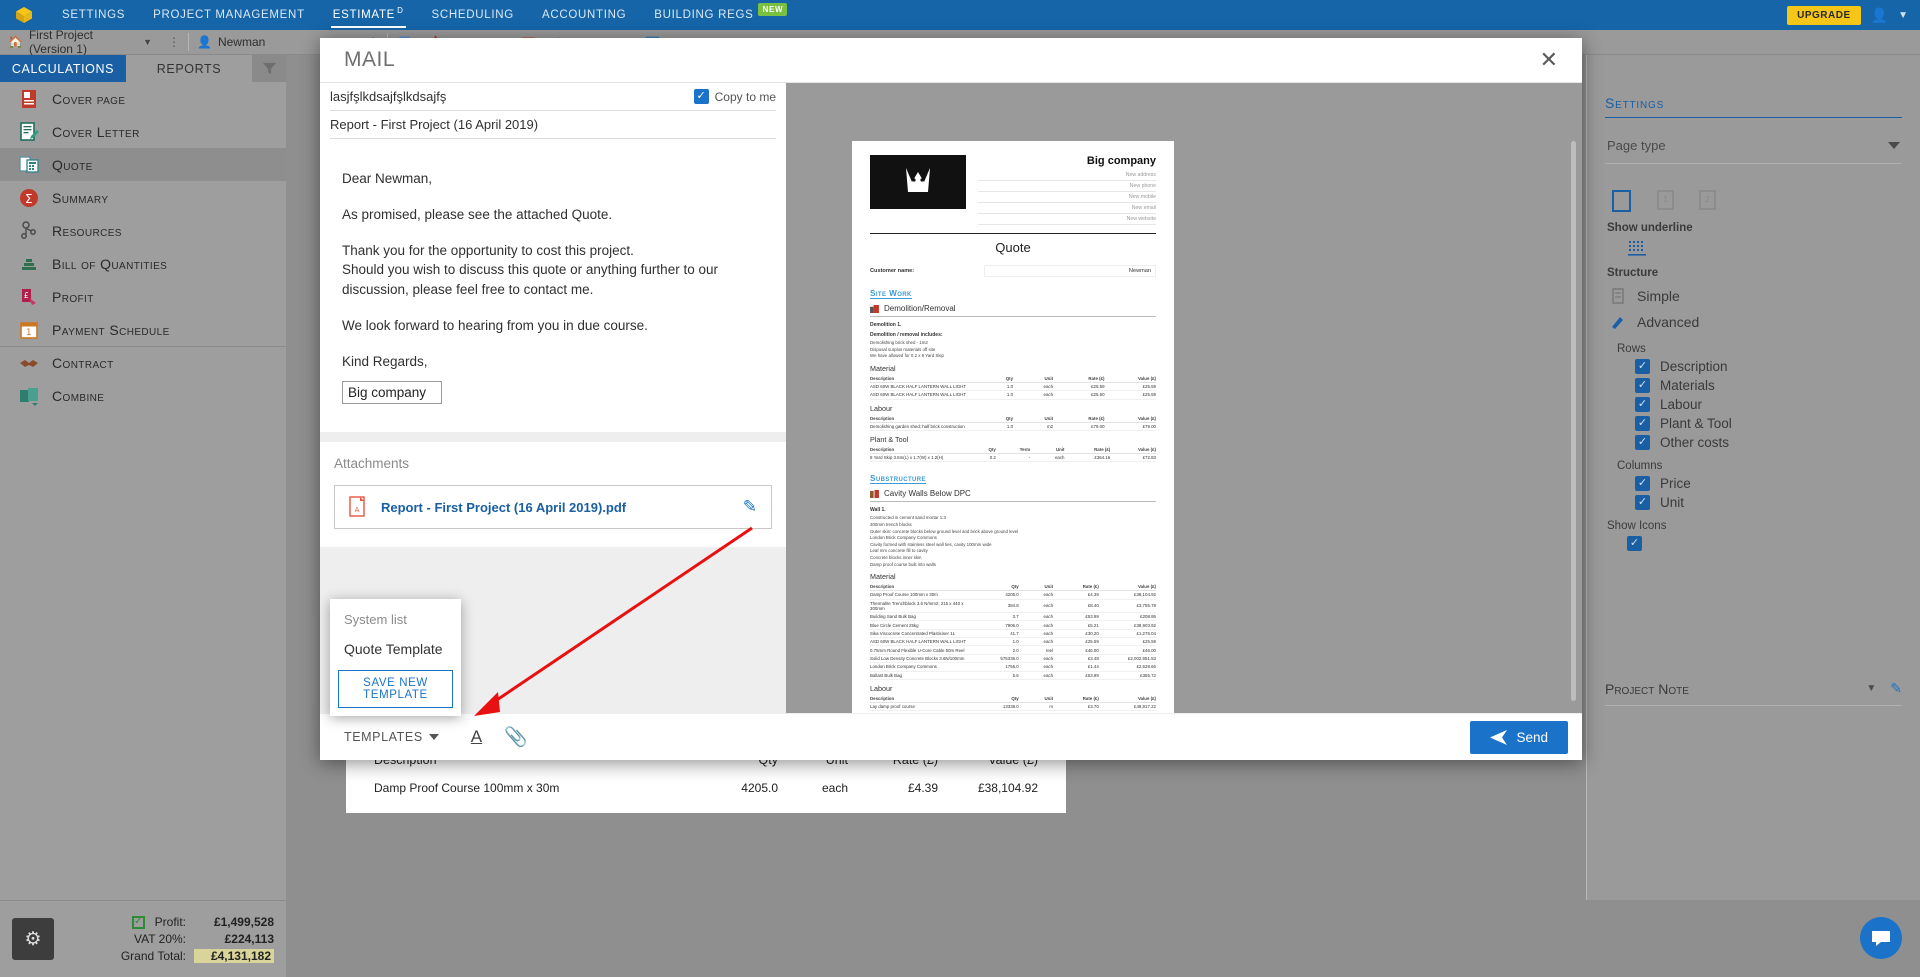 This screenshot has width=1920, height=977. What do you see at coordinates (516, 737) in the screenshot?
I see `paperclip-icon: 📎` at bounding box center [516, 737].